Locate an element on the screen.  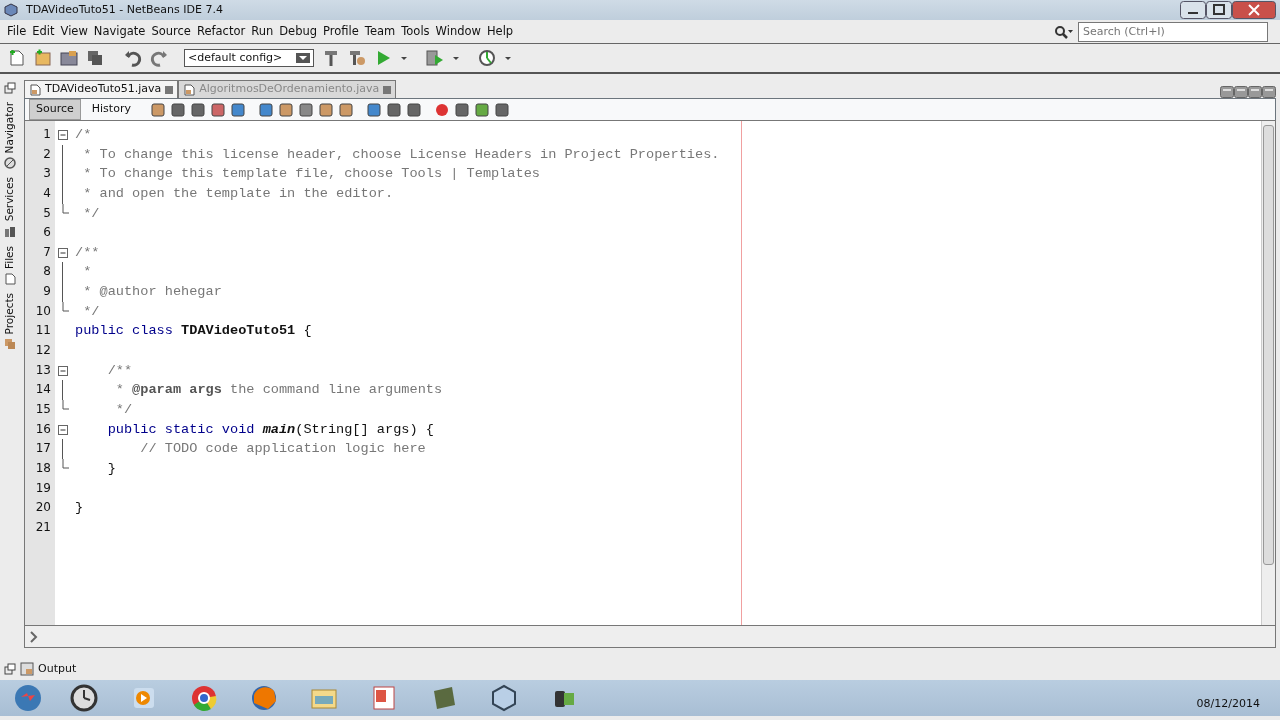
line-number: 18 is located at coordinates (43, 468).